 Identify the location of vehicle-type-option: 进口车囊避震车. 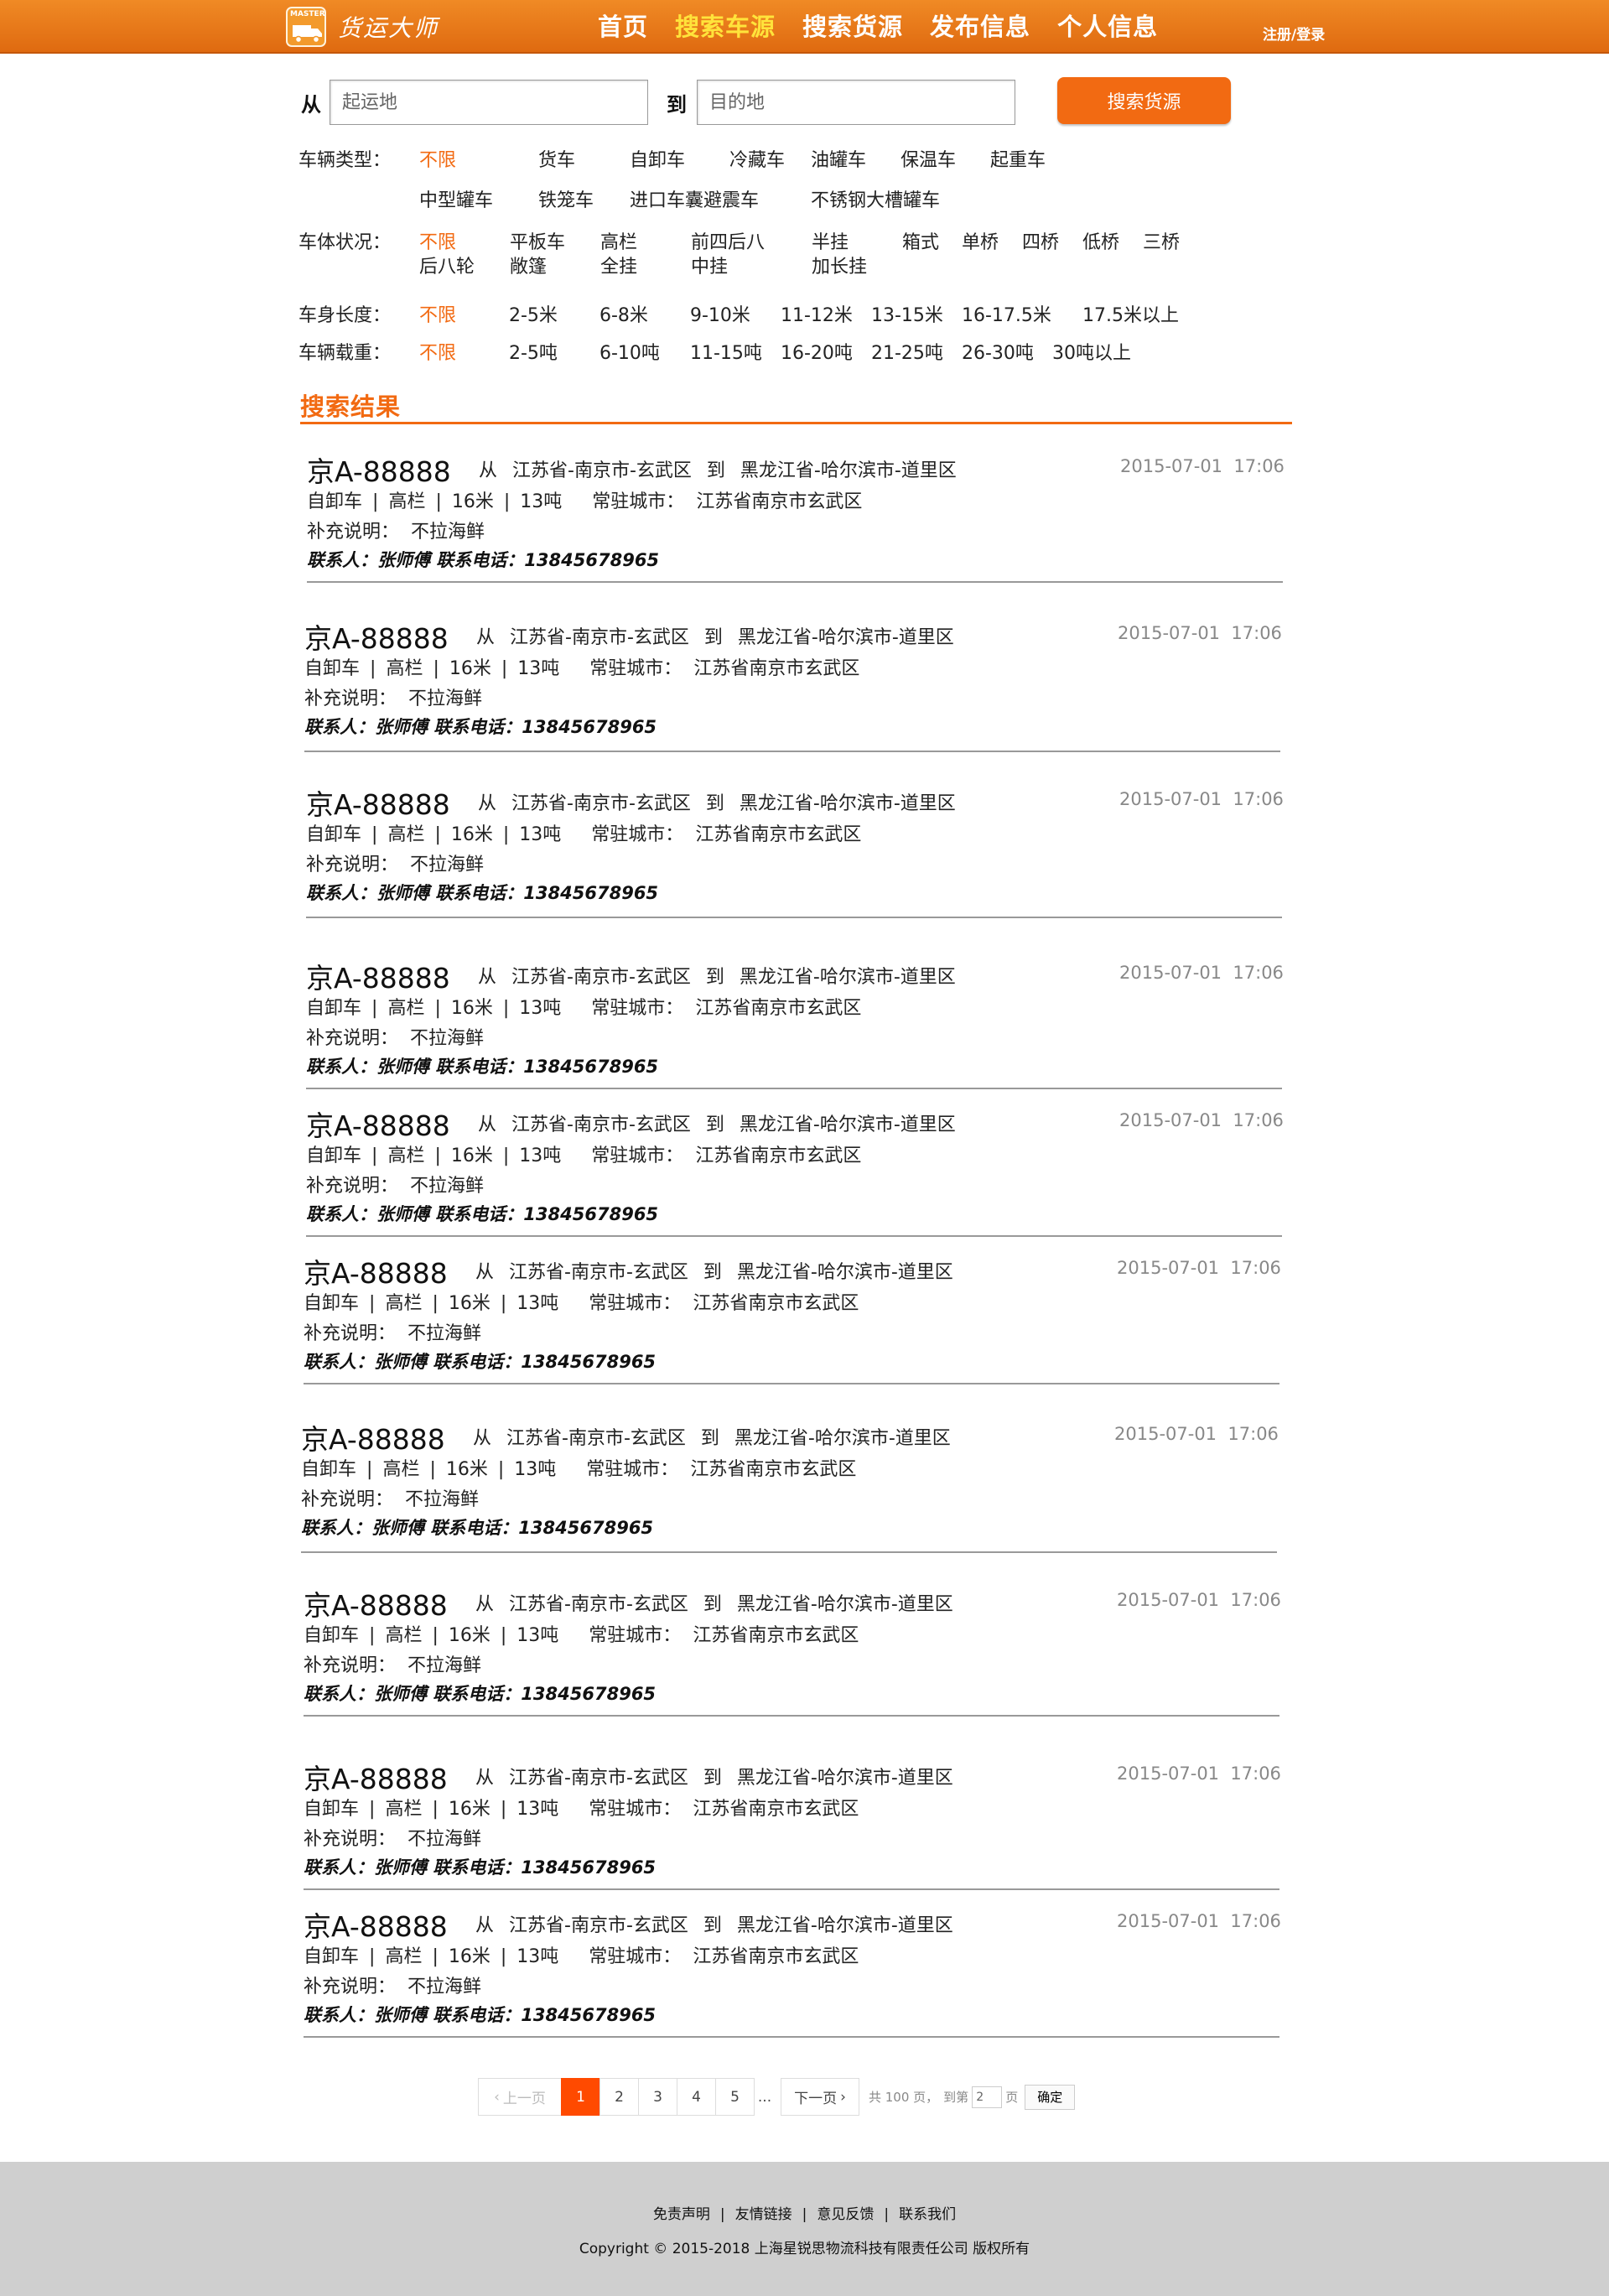
(694, 198).